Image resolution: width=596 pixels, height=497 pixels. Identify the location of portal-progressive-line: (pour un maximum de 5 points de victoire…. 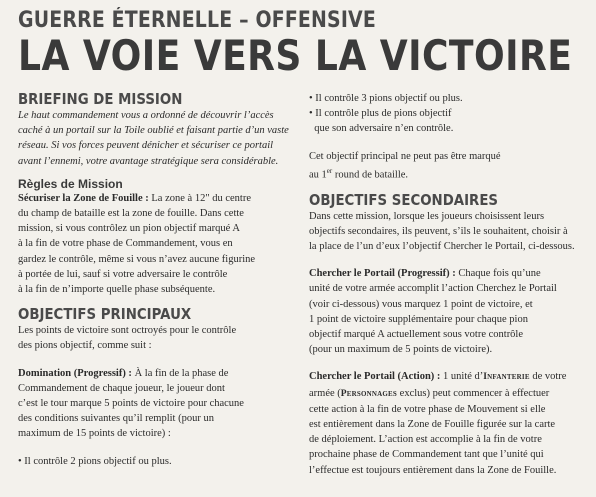
(401, 350).